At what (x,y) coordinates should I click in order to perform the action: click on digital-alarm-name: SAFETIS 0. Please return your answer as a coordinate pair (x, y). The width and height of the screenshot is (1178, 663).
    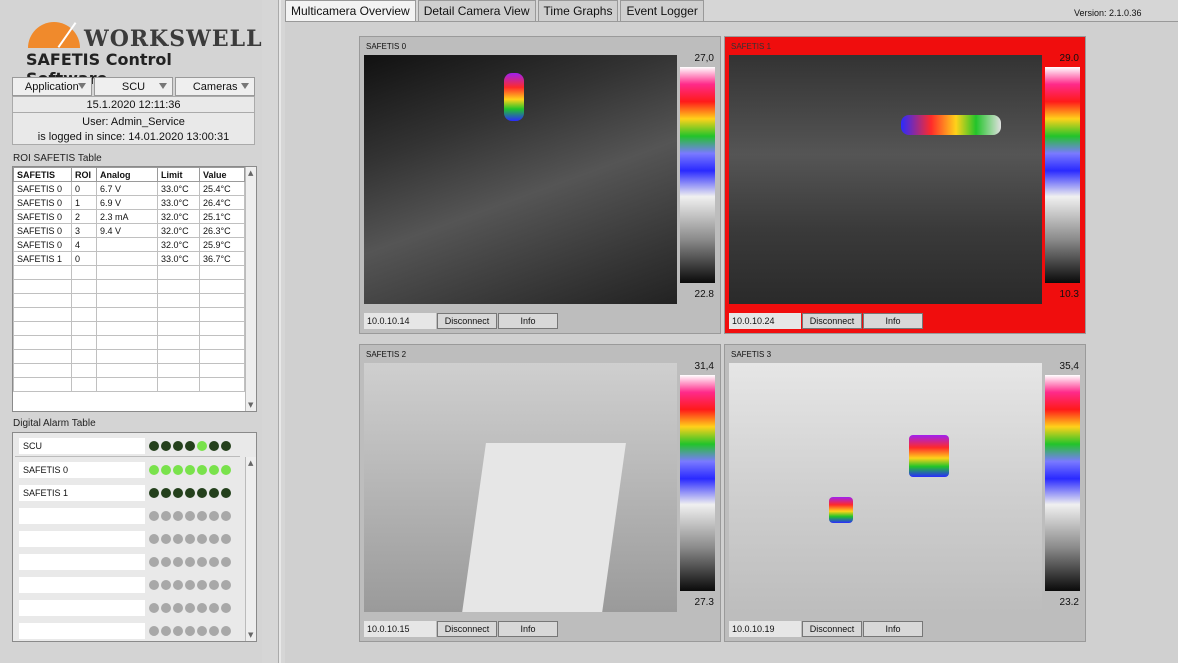
    Looking at the image, I should click on (82, 470).